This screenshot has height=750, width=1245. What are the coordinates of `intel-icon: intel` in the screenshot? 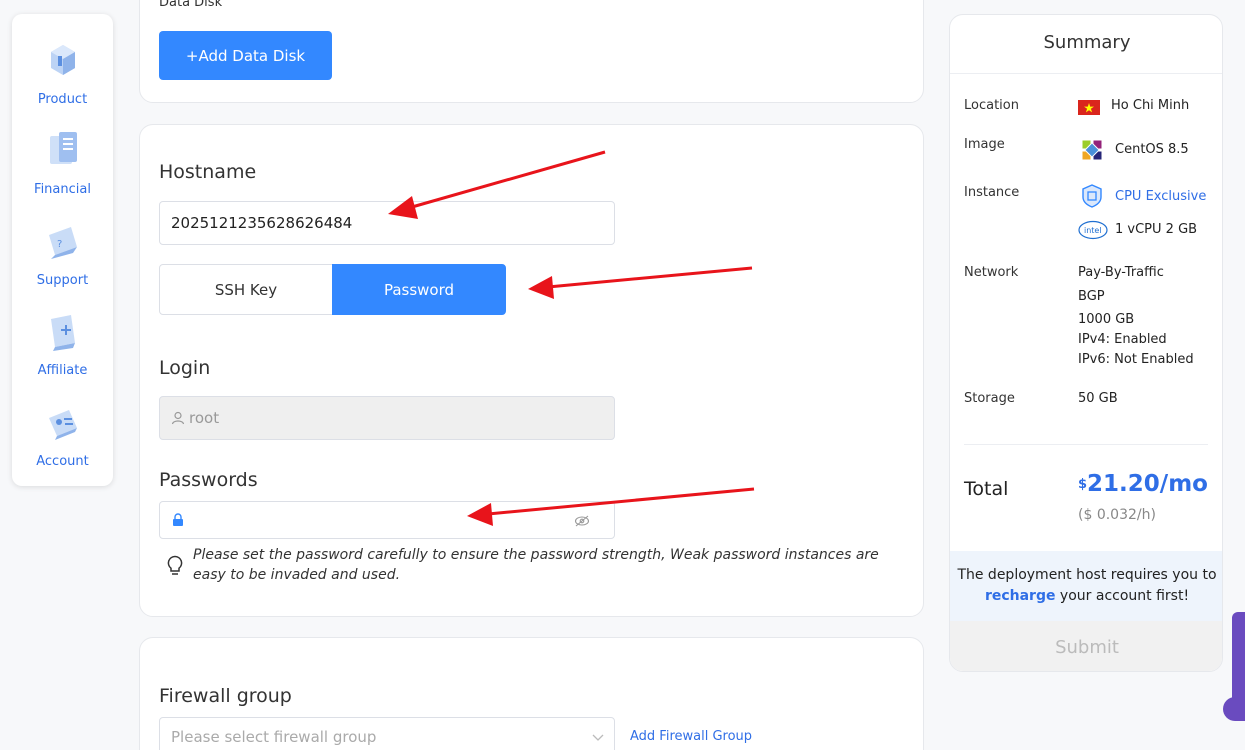 It's located at (1093, 230).